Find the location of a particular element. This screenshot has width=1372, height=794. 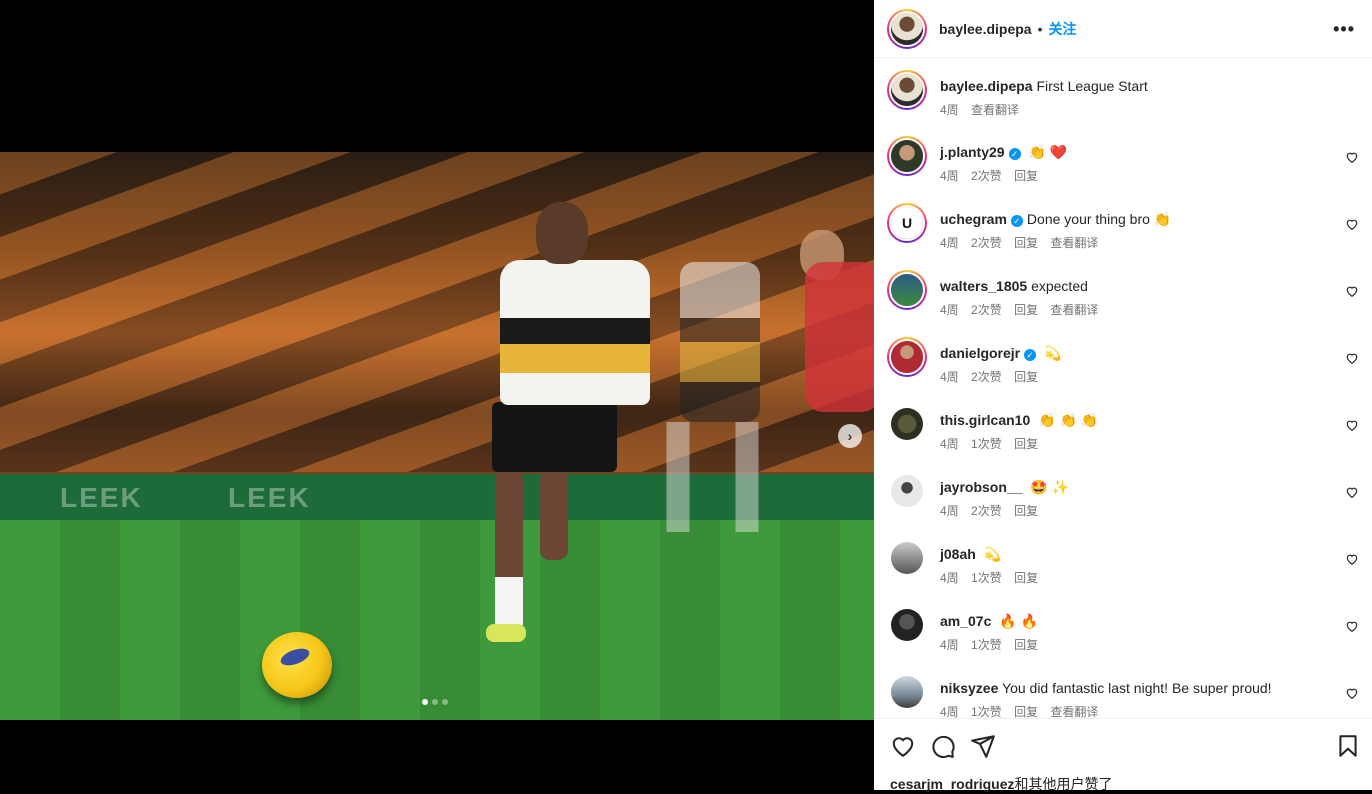

action-bar: cesarjm_rodriguez和其他用户赞了 is located at coordinates (1123, 755).